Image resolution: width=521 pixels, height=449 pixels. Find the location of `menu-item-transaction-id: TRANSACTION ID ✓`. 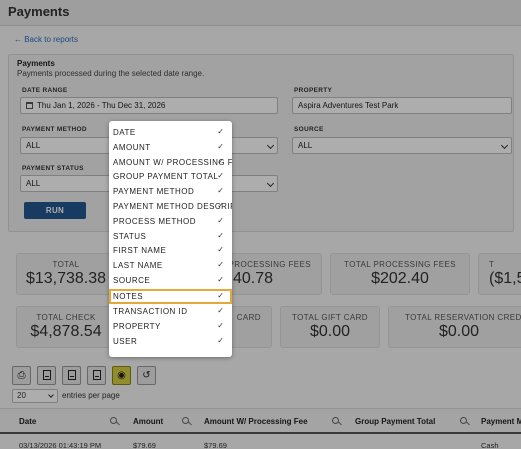

menu-item-transaction-id: TRANSACTION ID ✓ is located at coordinates (170, 311).